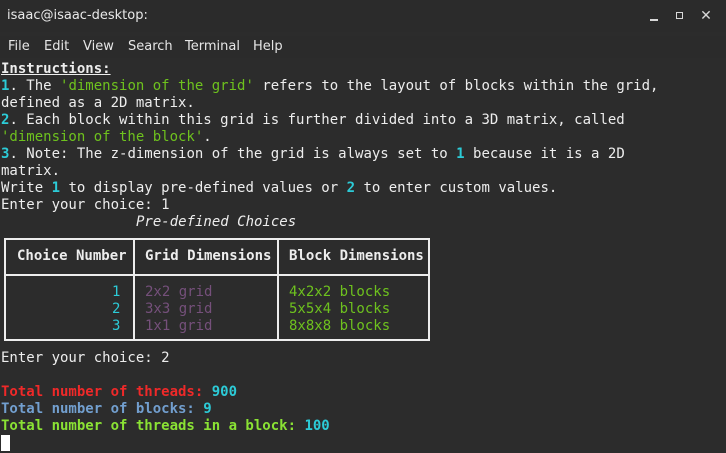  I want to click on row-1-choice: 1, so click(116, 292).